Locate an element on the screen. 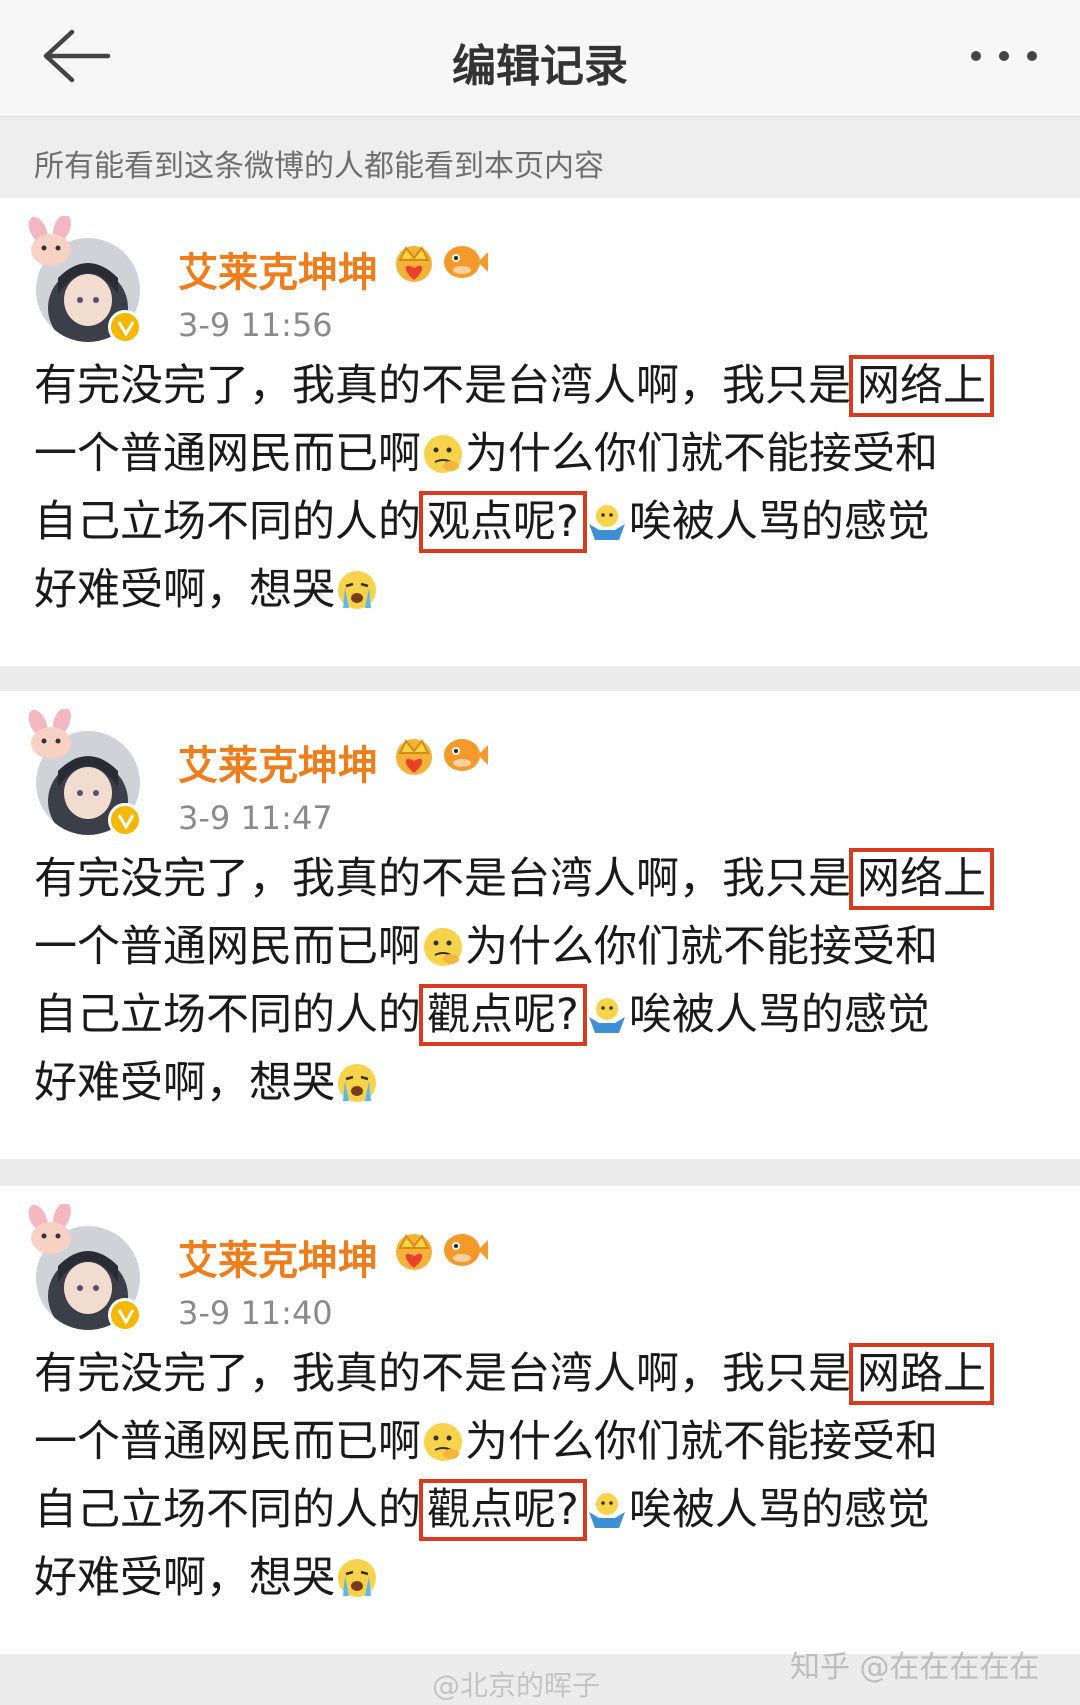  post-line: 有完没完了，我真的不是台湾人啊，我只是 网路上 is located at coordinates (539, 1374).